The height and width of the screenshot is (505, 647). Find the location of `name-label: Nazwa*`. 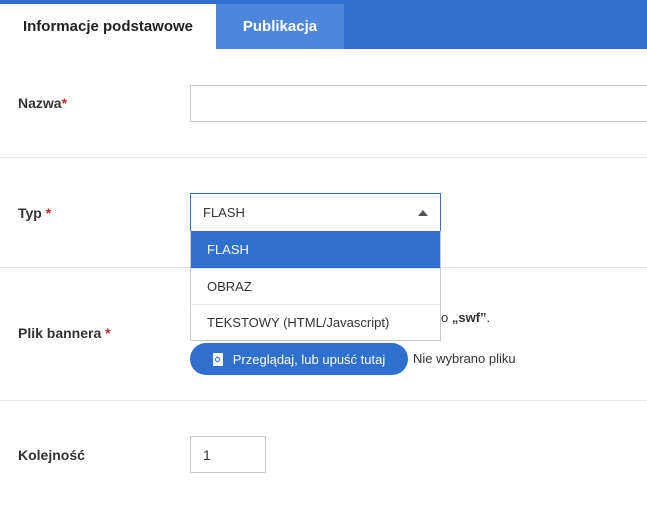

name-label: Nazwa* is located at coordinates (42, 103).